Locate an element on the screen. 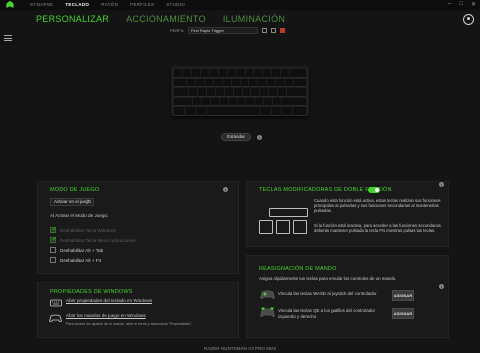  profile-dropdown: First Rapid Trigger is located at coordinates (223, 30).